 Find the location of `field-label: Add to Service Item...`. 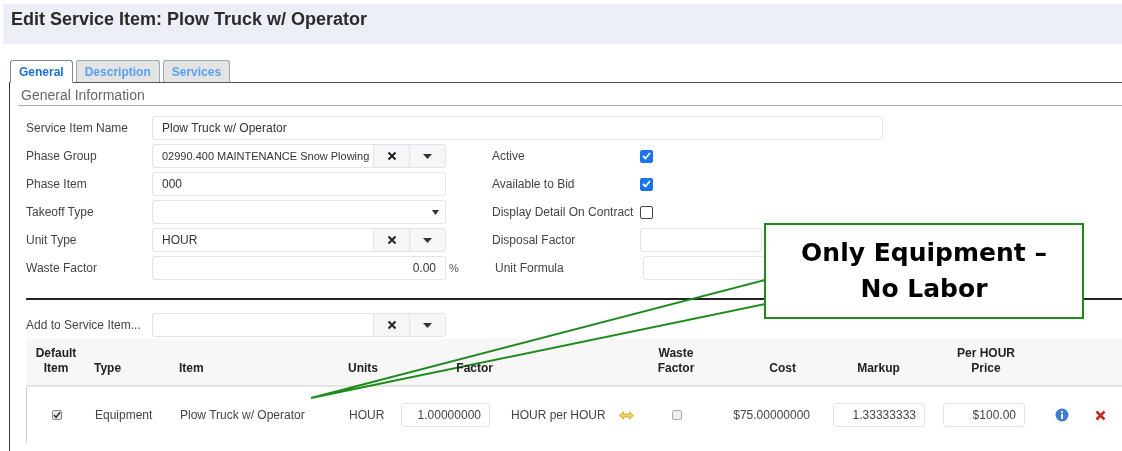

field-label: Add to Service Item... is located at coordinates (84, 325).